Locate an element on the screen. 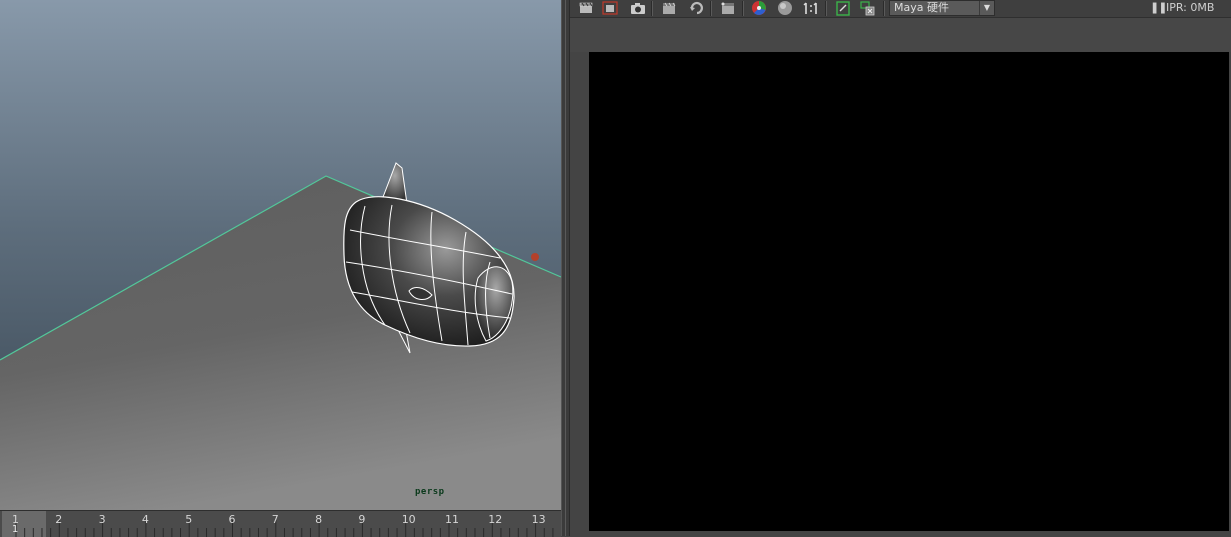 The image size is (1231, 537). render-view-toolbar: Maya 硬件 ▼ ❚❚ IPR: 0MB is located at coordinates (900, 9).